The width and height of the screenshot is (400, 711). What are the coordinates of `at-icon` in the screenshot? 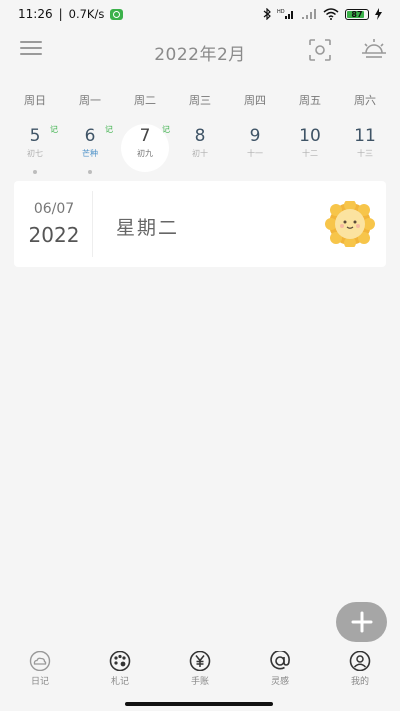 It's located at (280, 660).